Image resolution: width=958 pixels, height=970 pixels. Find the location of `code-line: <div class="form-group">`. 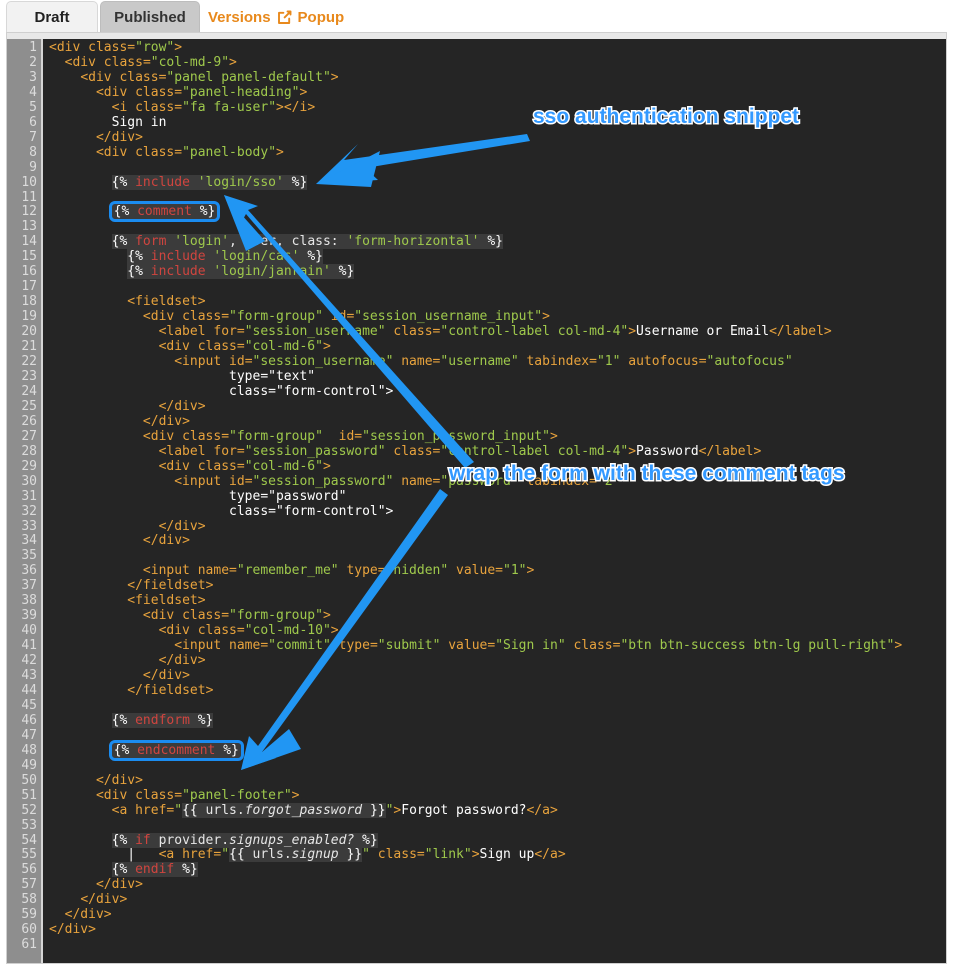

code-line: <div class="form-group"> is located at coordinates (236, 616).